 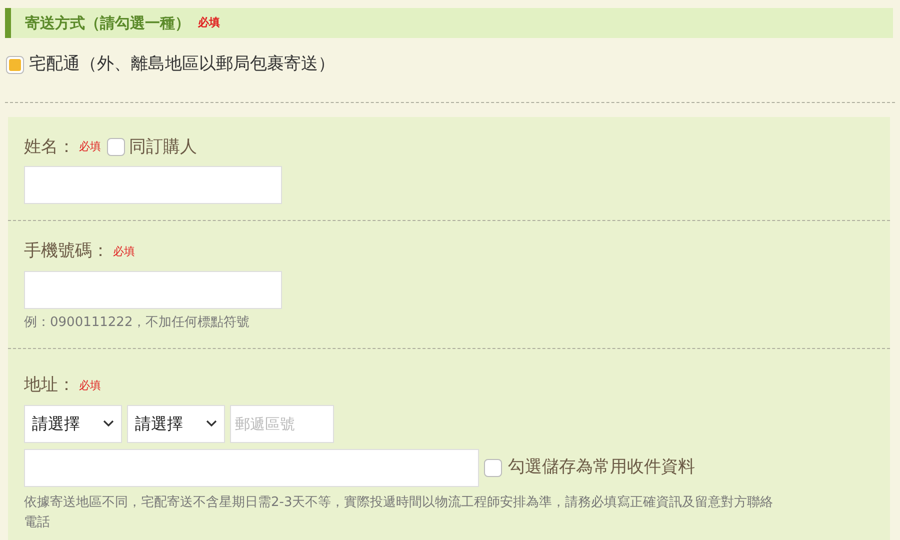 I want to click on save-address-checkbox, so click(x=493, y=467).